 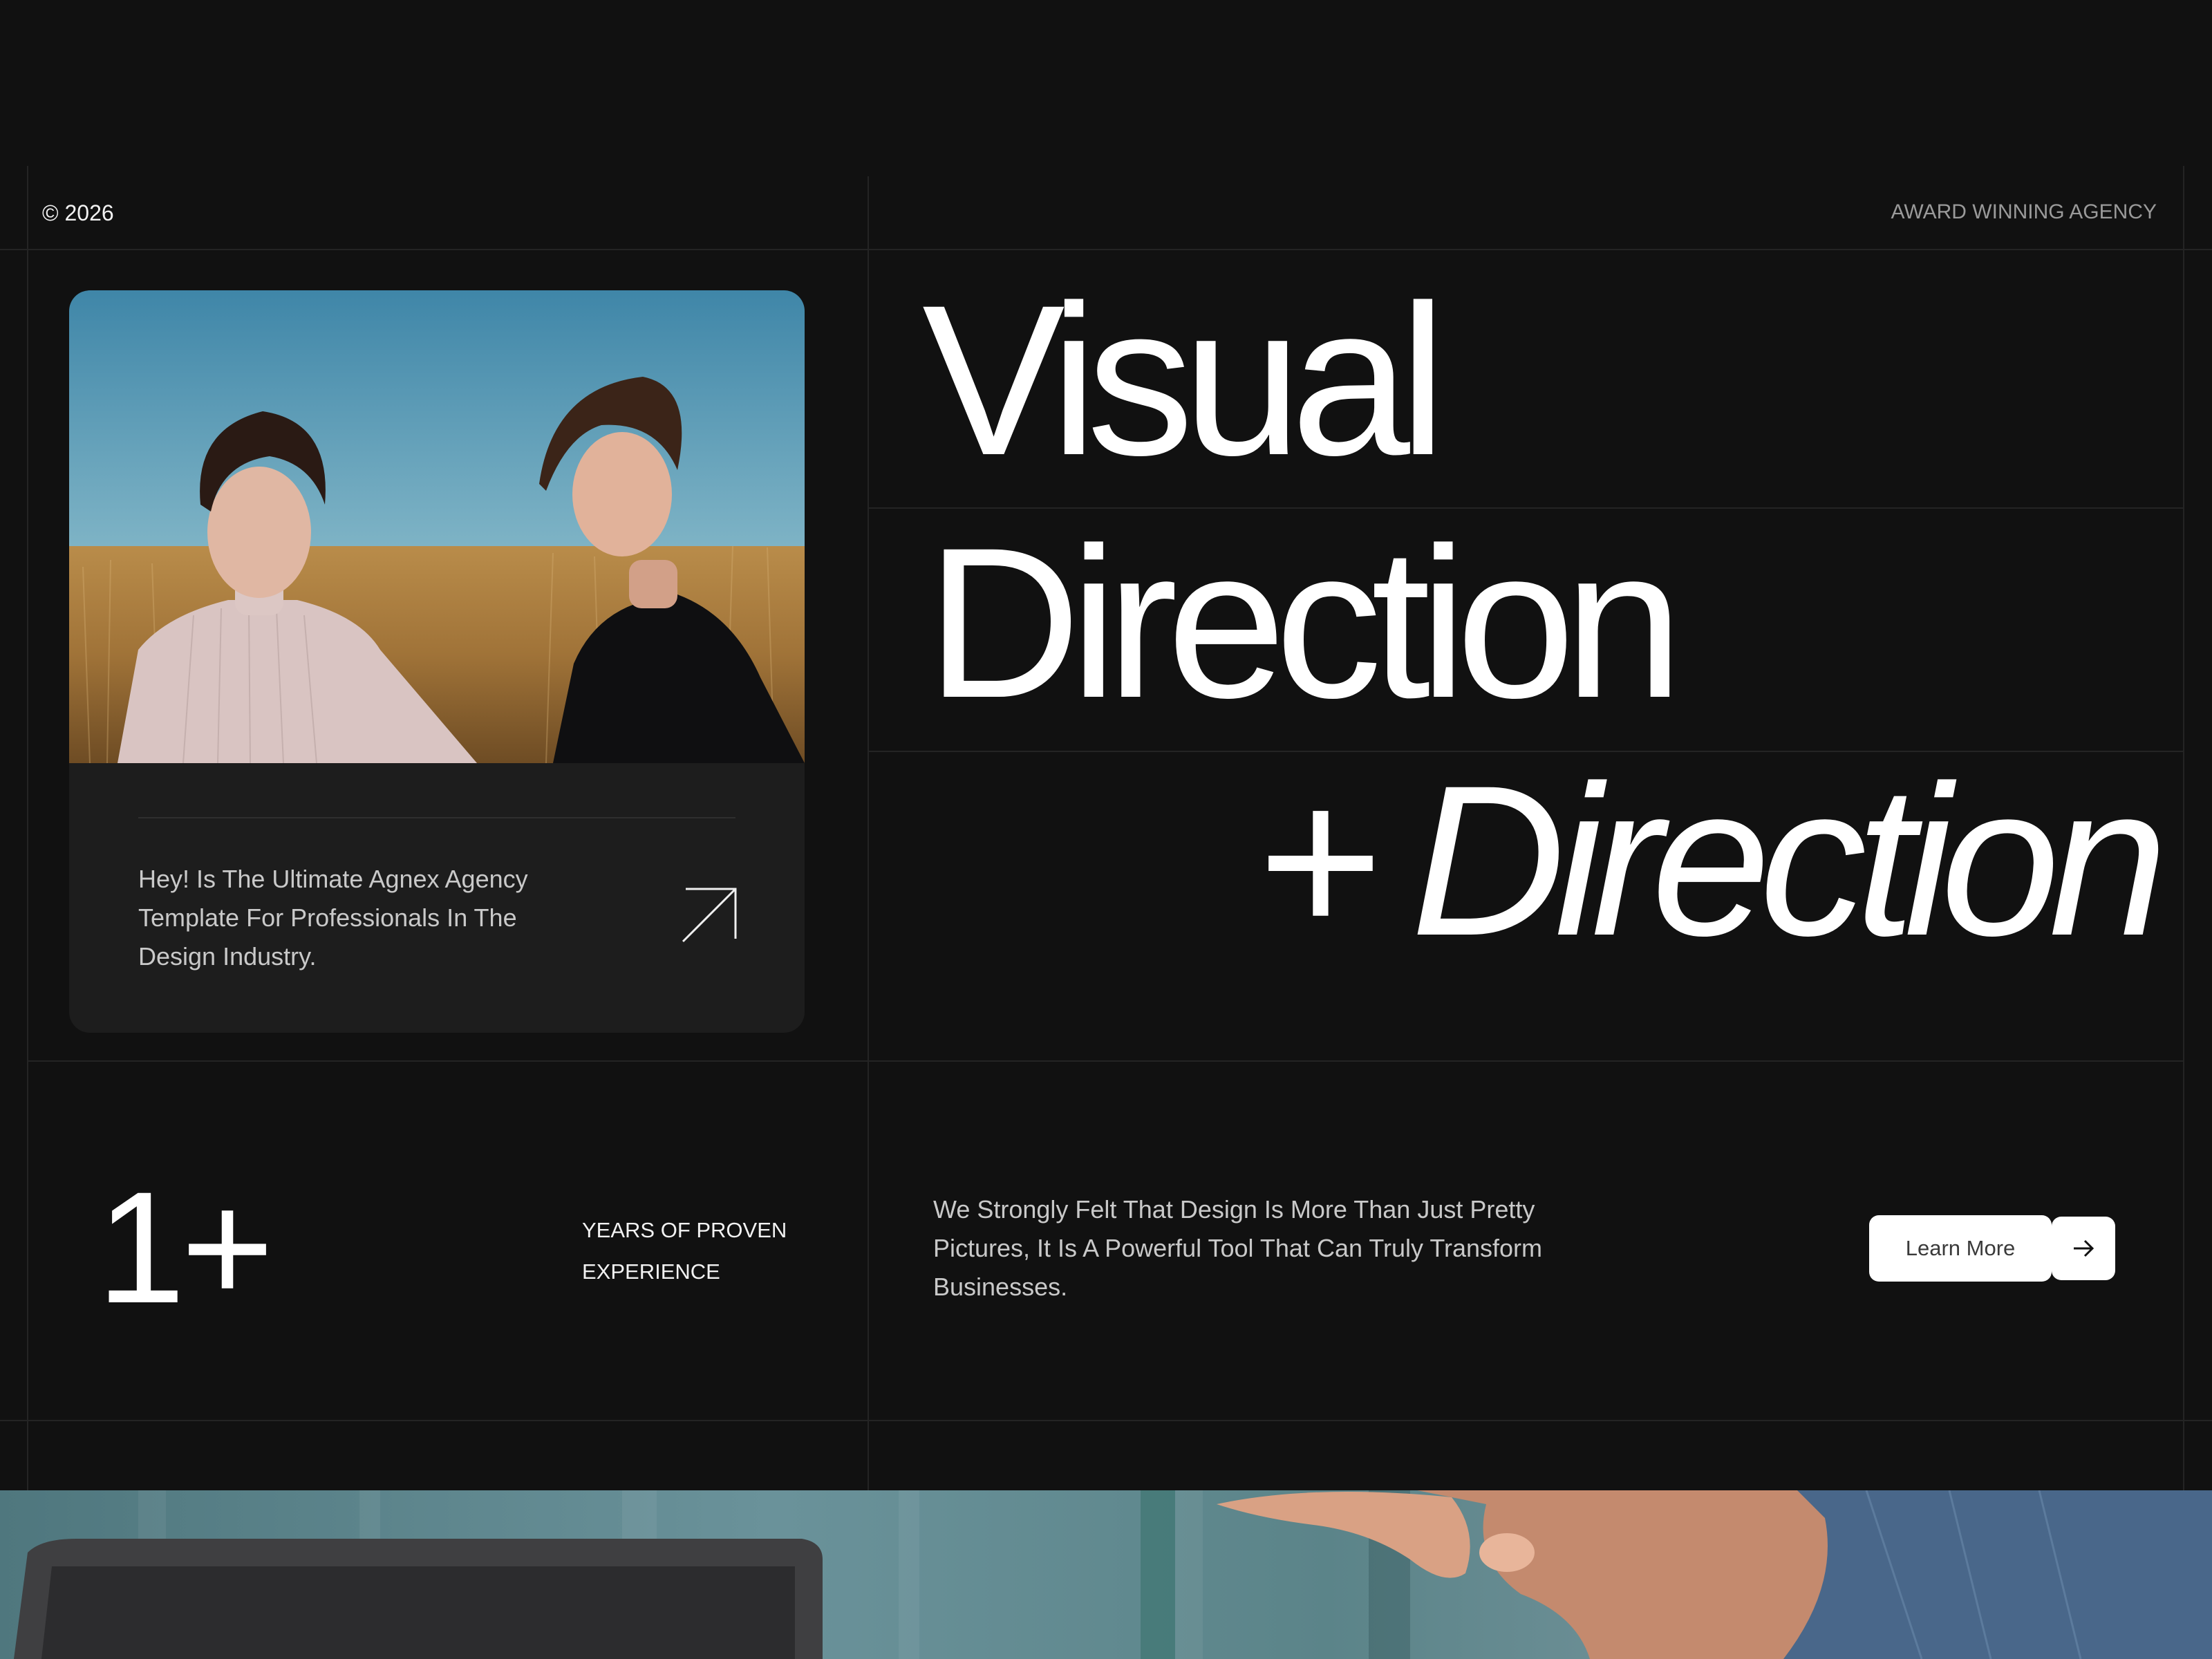 What do you see at coordinates (1321, 860) in the screenshot?
I see `headline-plus: +` at bounding box center [1321, 860].